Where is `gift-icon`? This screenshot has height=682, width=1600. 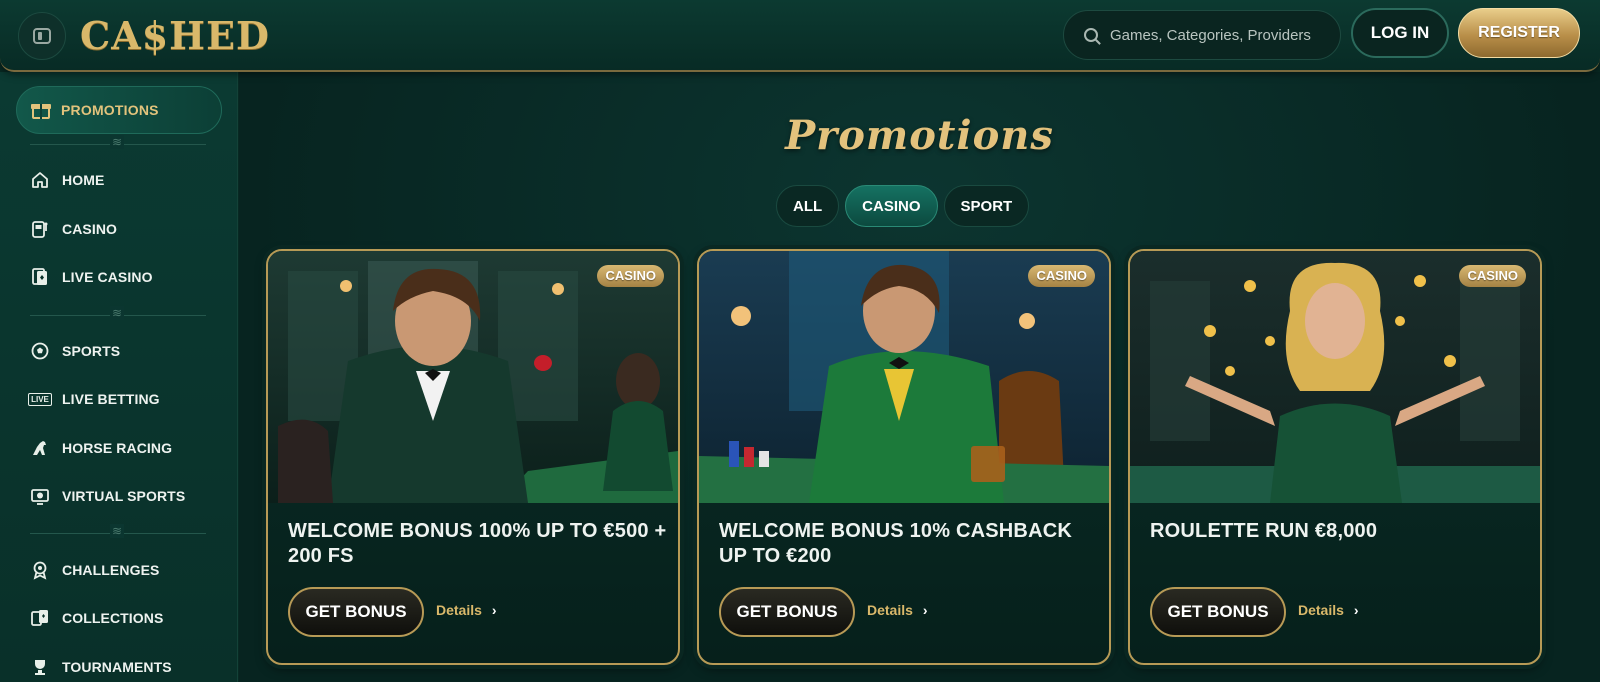
gift-icon is located at coordinates (41, 110).